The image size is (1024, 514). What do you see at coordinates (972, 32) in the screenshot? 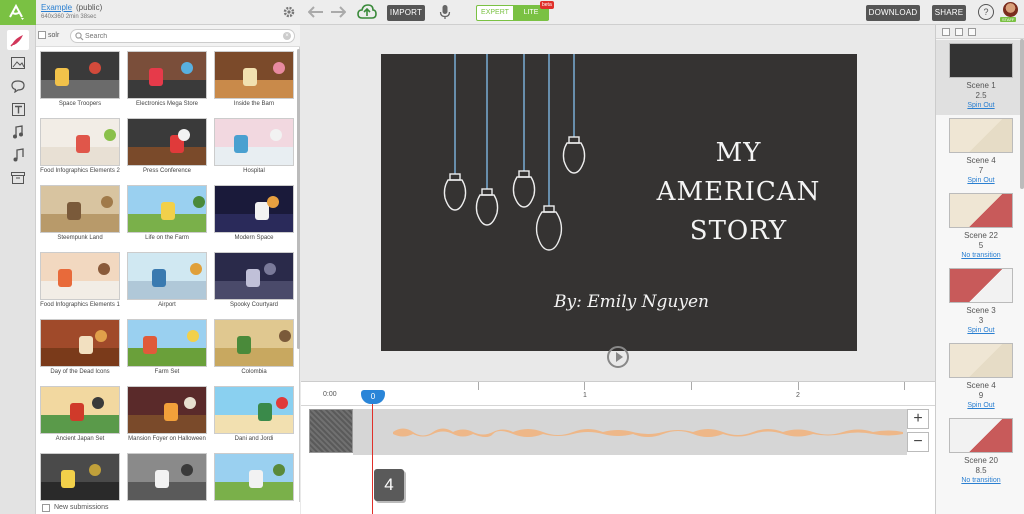
I see `scene-options-icon` at bounding box center [972, 32].